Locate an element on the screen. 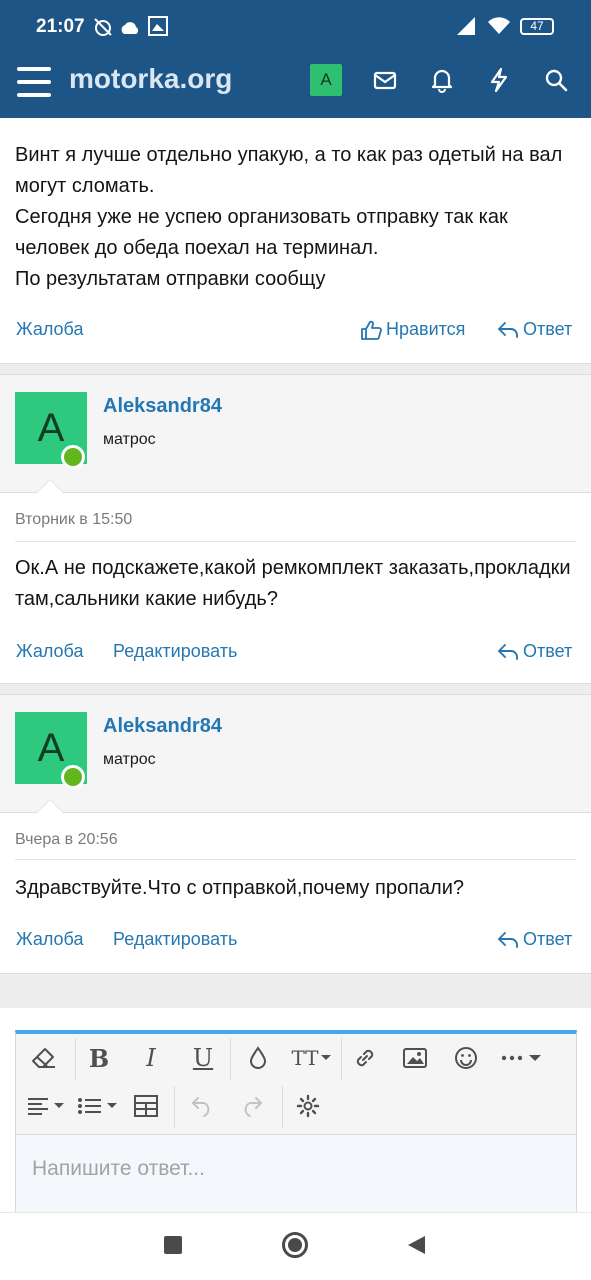 The image size is (591, 1280). rich-text-editor: B I U TT is located at coordinates (296, 1122).